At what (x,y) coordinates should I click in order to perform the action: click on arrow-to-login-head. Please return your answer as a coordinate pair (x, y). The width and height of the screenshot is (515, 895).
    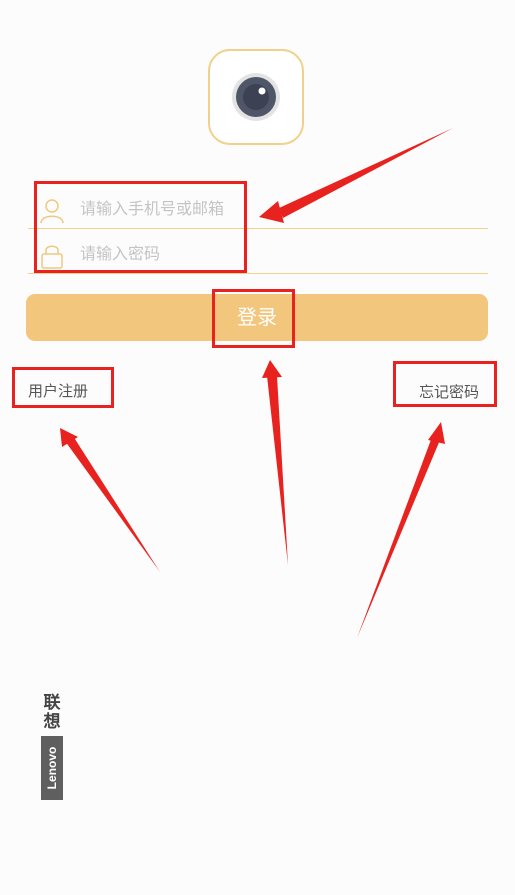
    Looking at the image, I should click on (272, 369).